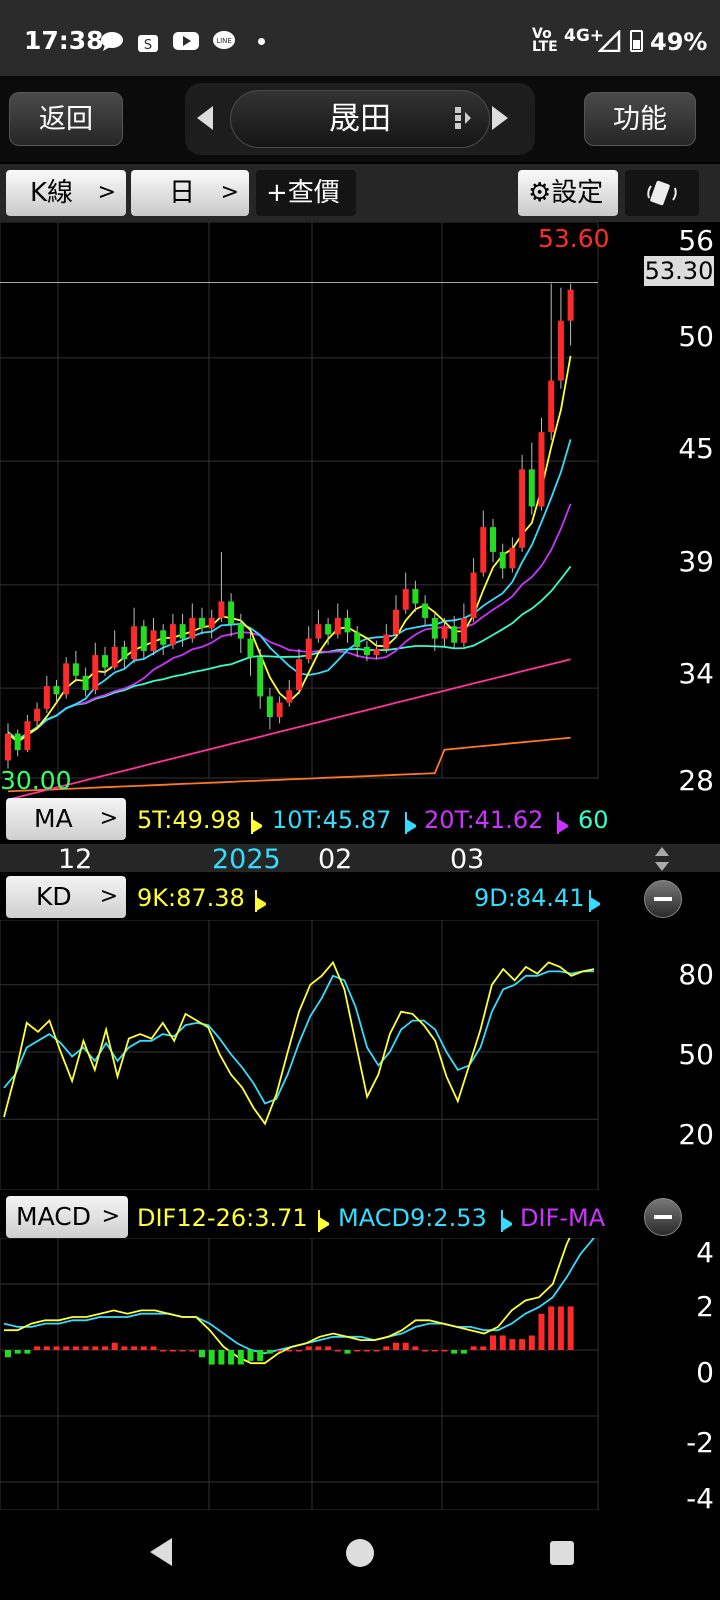 This screenshot has height=1600, width=720. Describe the element at coordinates (700, 1442) in the screenshot. I see `macd-axis-label: -2` at that location.